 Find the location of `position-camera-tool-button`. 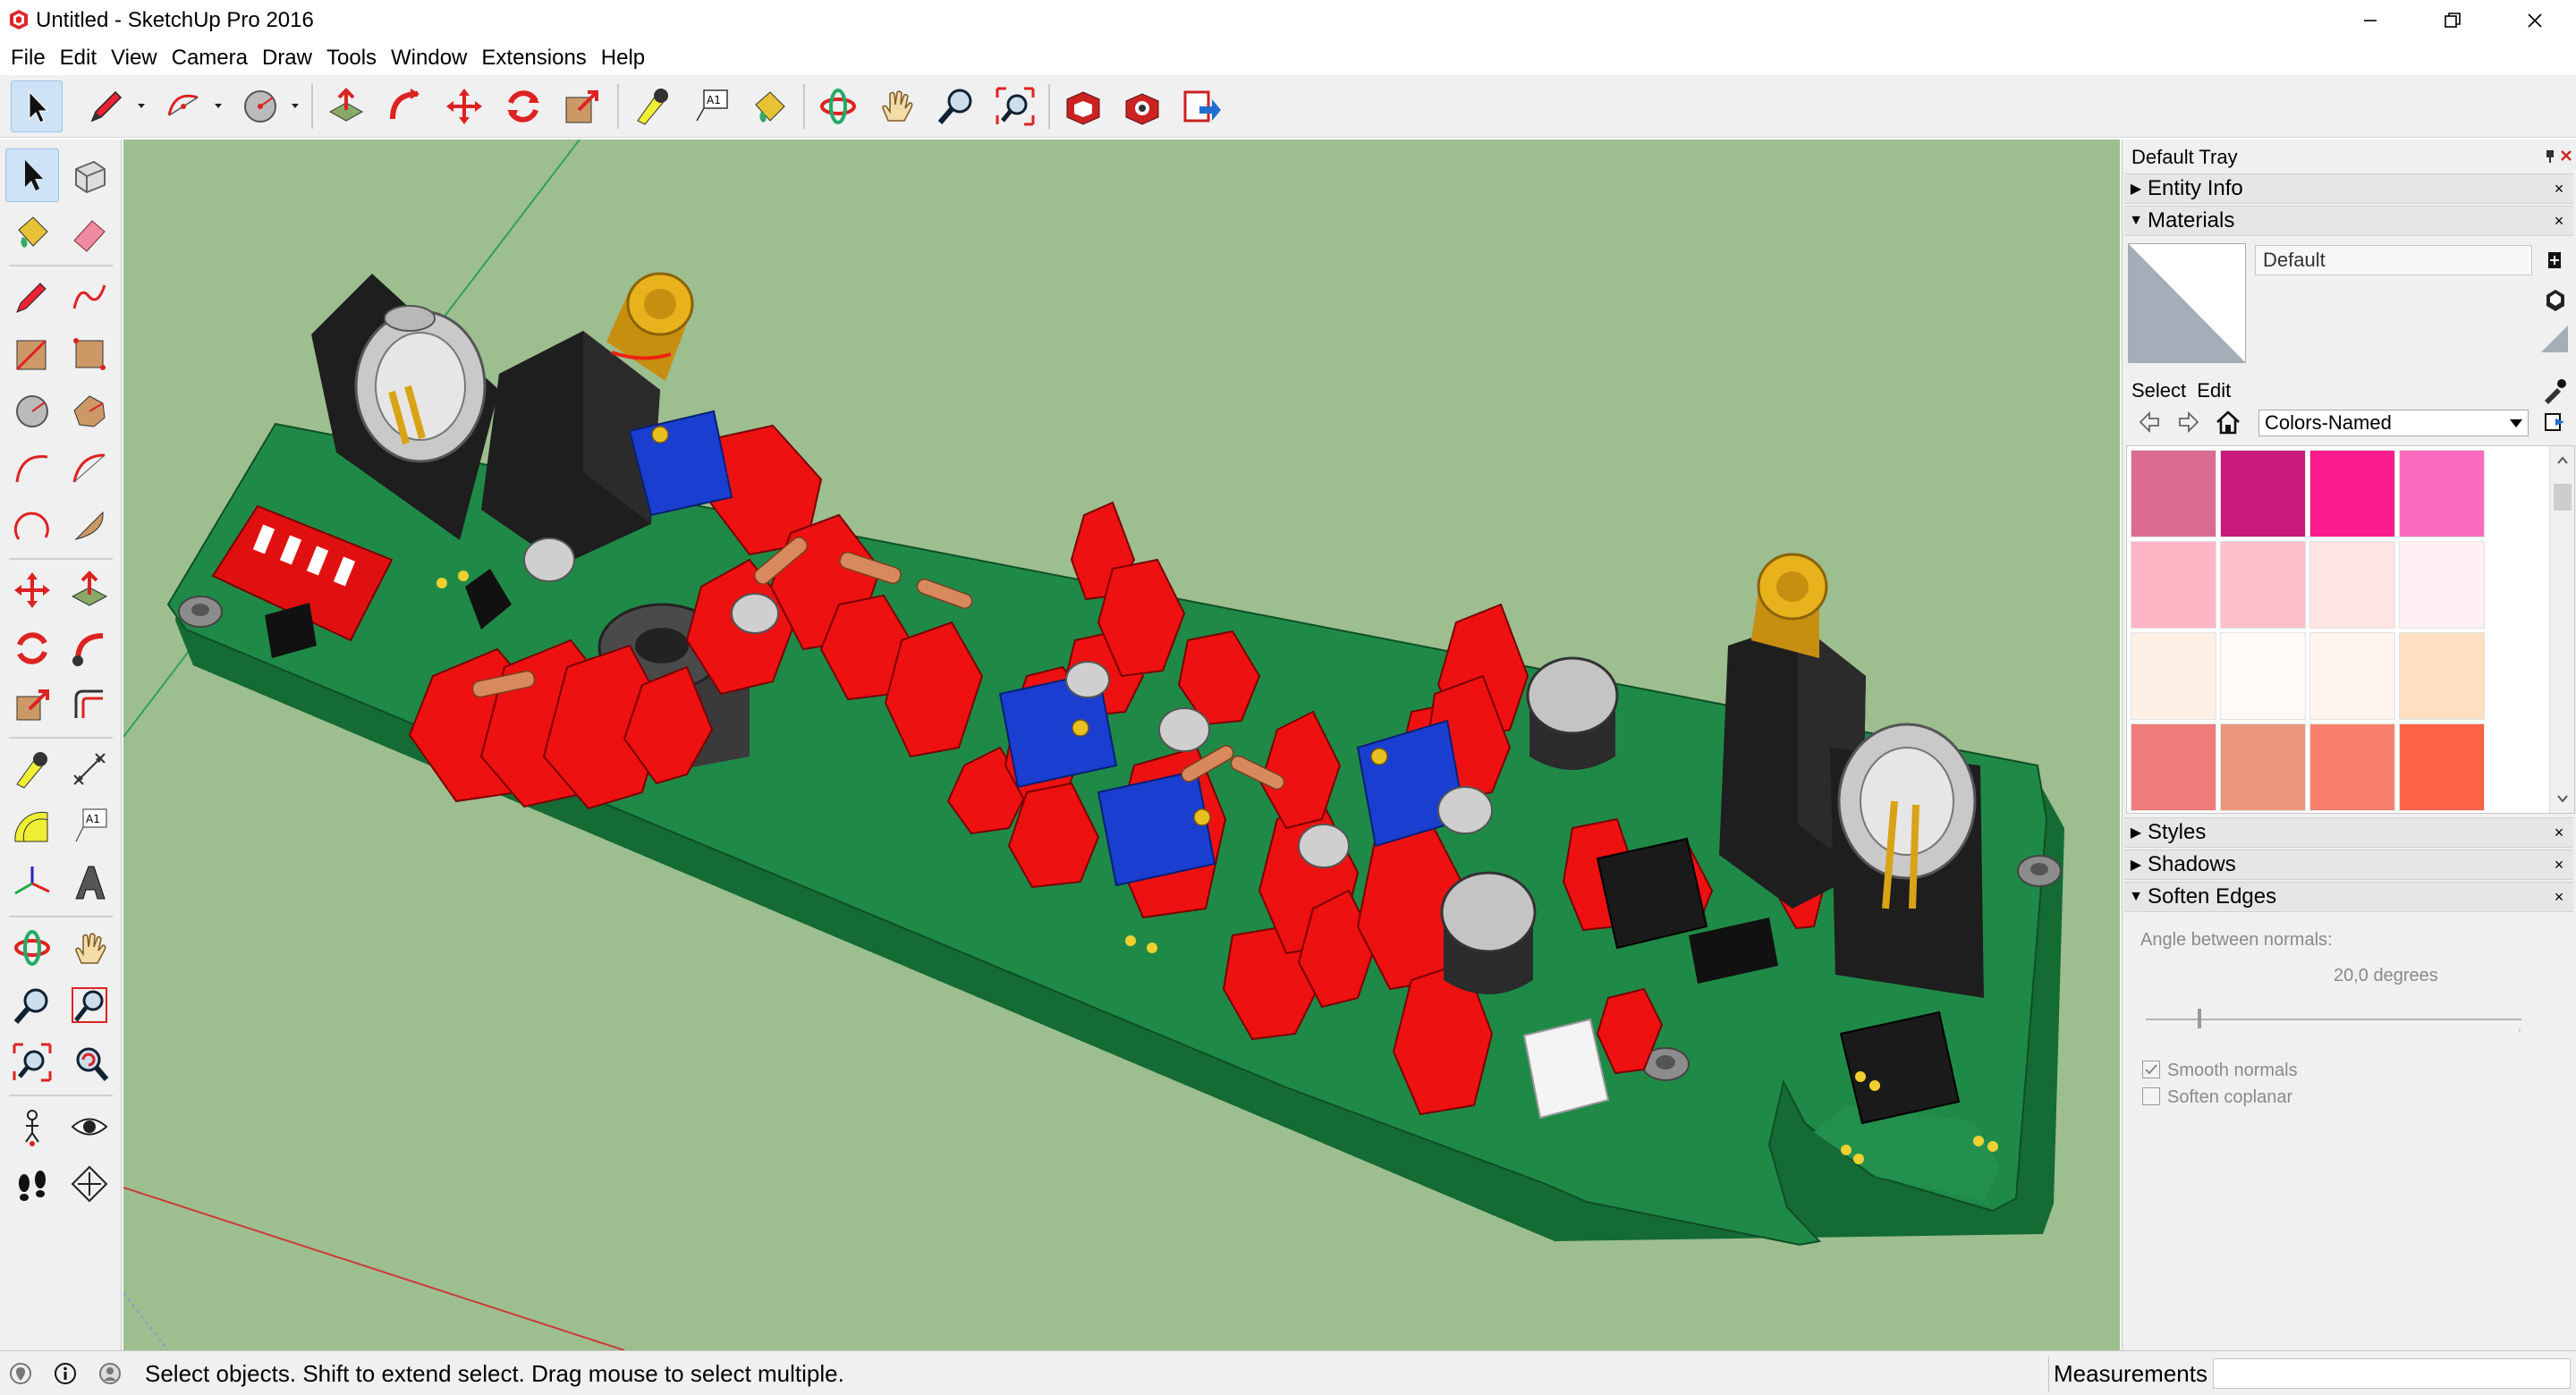

position-camera-tool-button is located at coordinates (32, 1127).